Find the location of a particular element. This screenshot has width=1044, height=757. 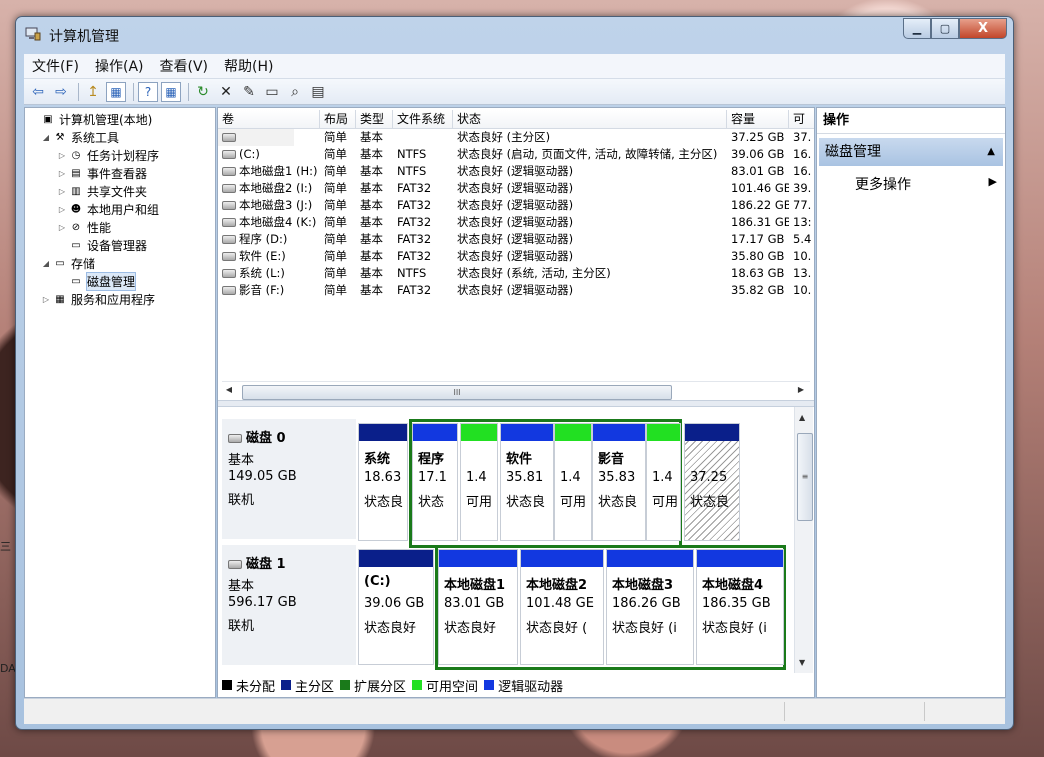

partition-status: 状态良 is located at coordinates (384, 502).